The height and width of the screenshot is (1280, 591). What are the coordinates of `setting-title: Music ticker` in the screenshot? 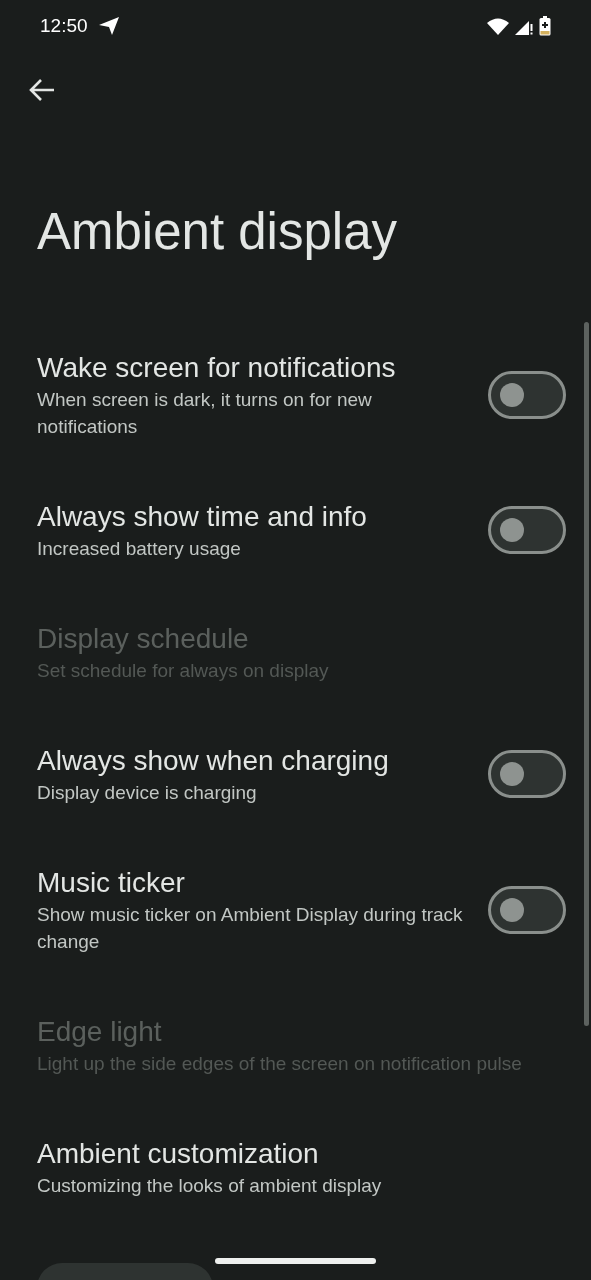 It's located at (252, 882).